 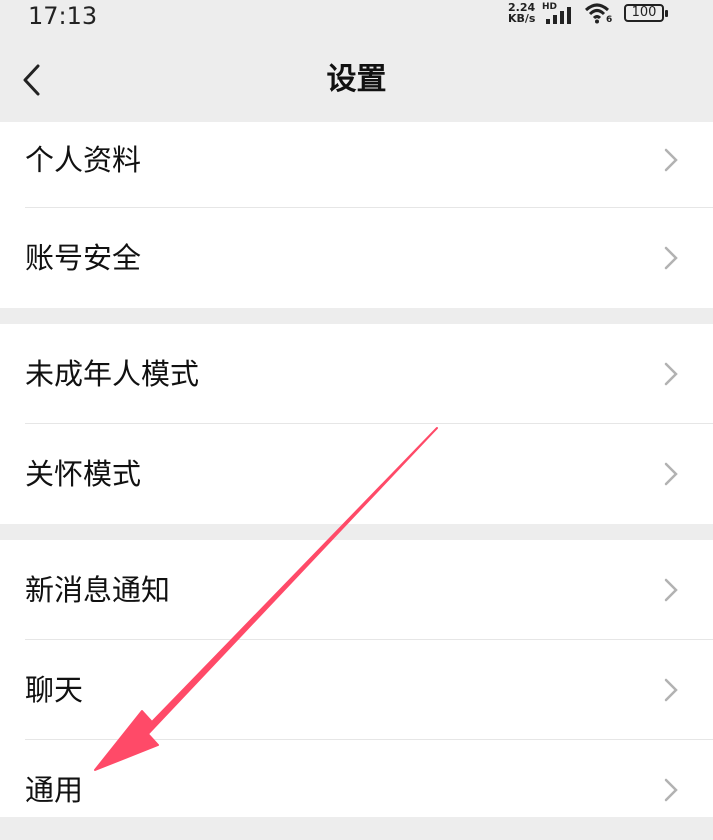 I want to click on net-speed: 2.24 KB/s HD, so click(x=532, y=13).